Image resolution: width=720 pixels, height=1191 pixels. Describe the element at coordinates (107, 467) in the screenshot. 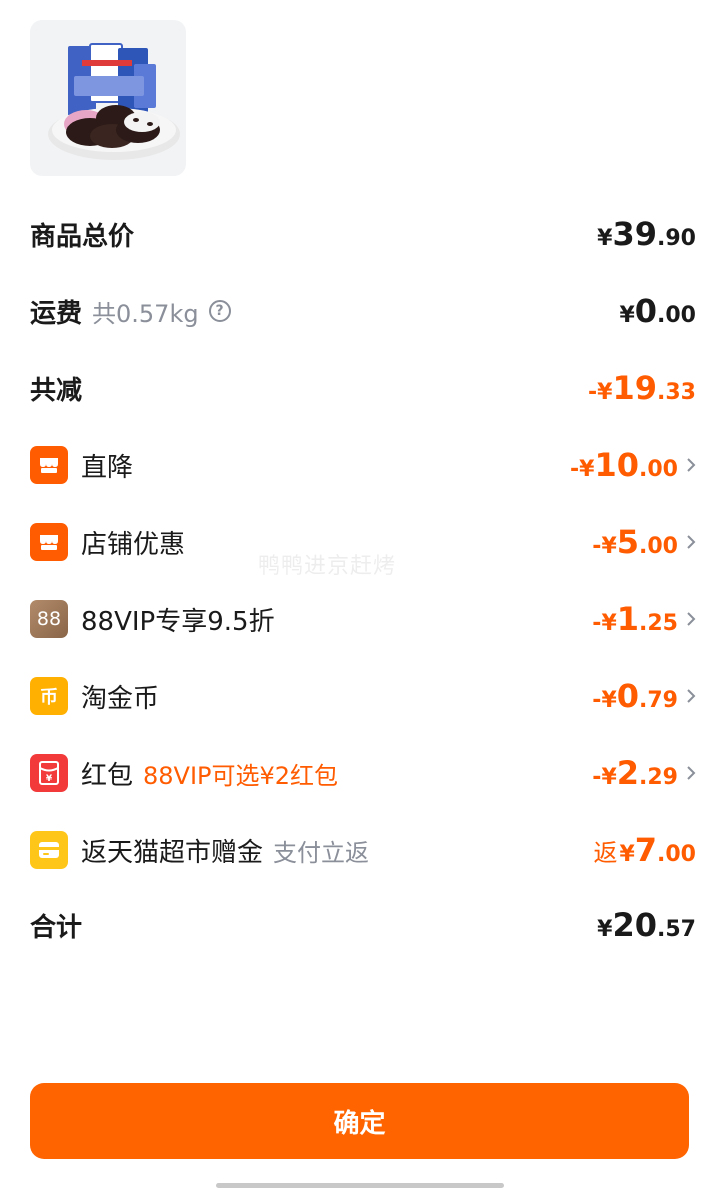

I see `discount-label: 直降` at that location.